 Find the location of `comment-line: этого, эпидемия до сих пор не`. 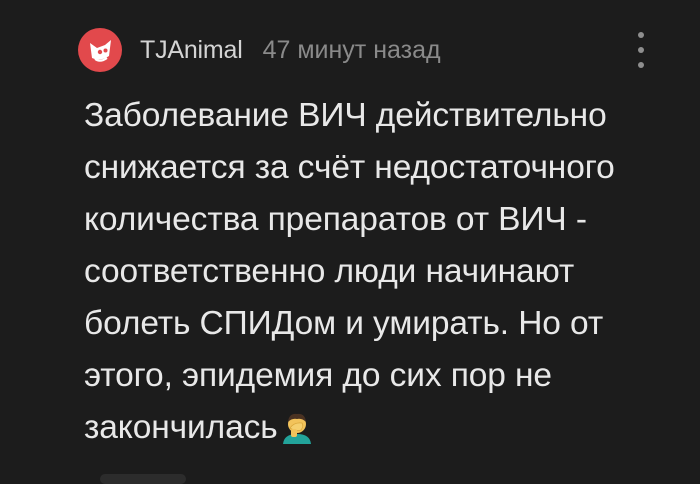

comment-line: этого, эпидемия до сих пор не is located at coordinates (318, 375).